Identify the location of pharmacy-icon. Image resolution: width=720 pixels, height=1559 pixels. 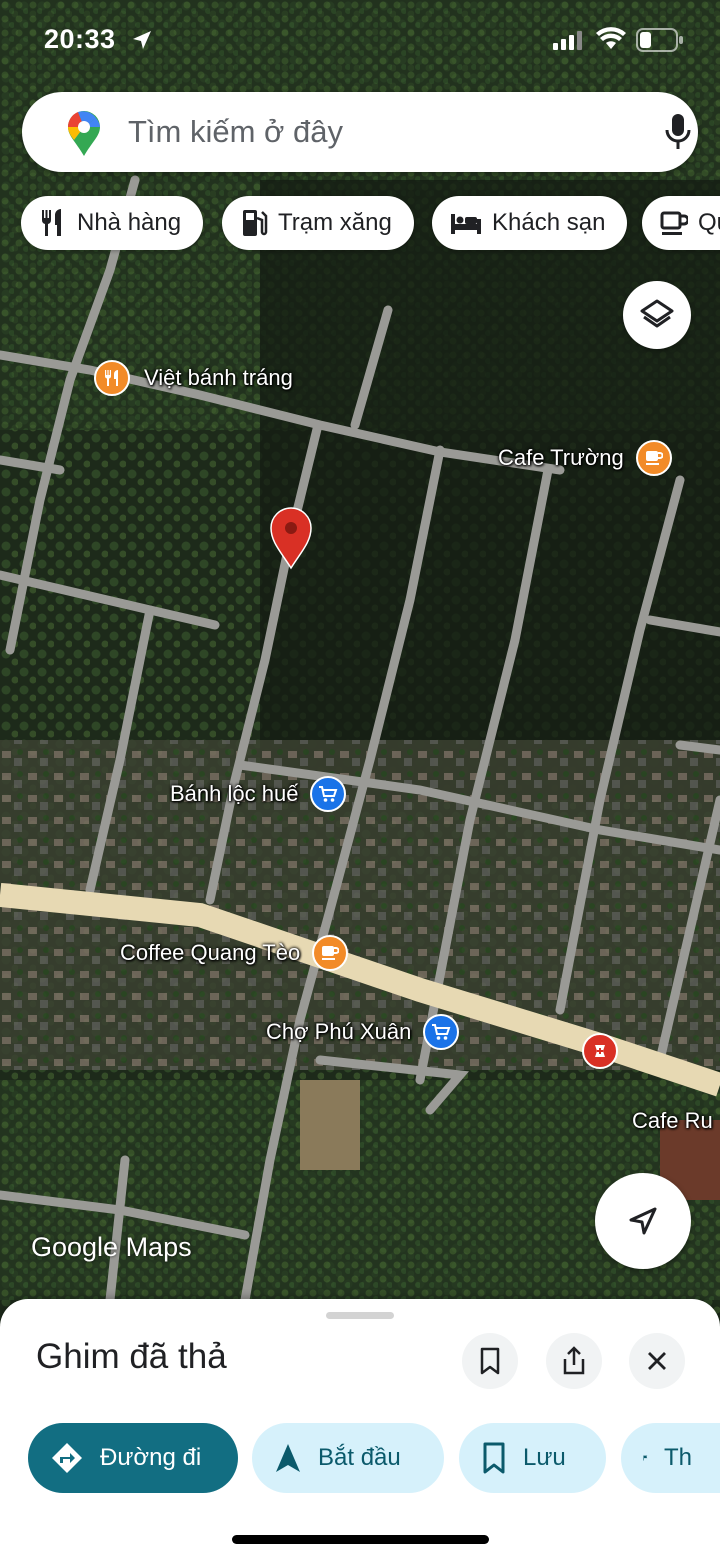
(600, 1051).